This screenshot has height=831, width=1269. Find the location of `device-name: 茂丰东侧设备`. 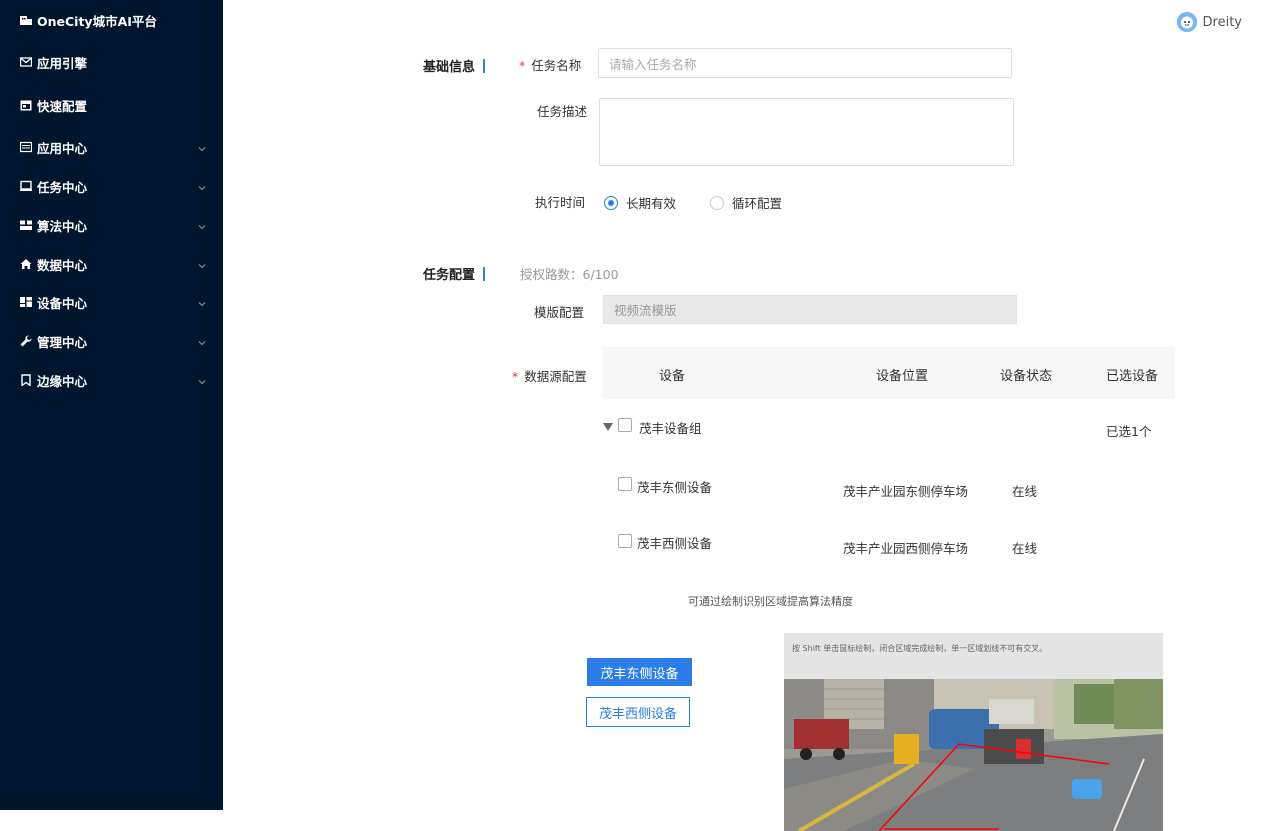

device-name: 茂丰东侧设备 is located at coordinates (675, 487).